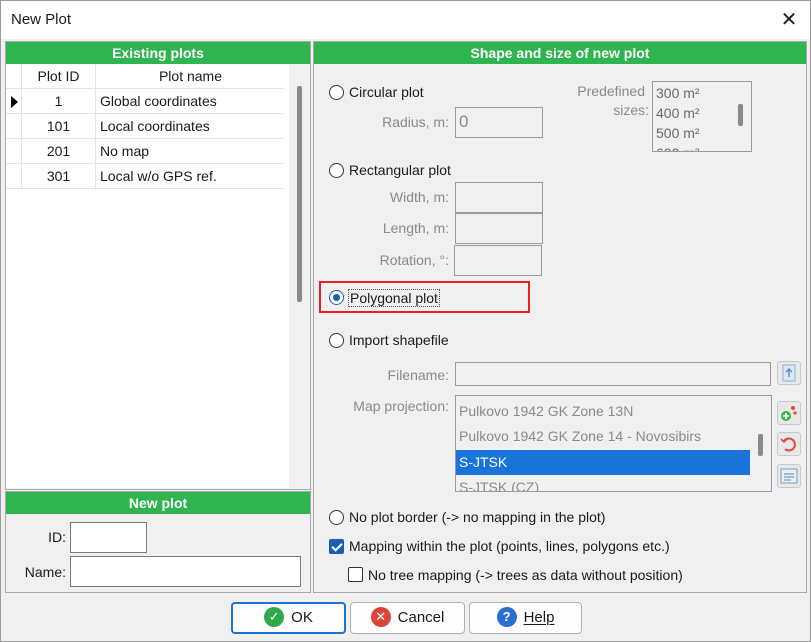 This screenshot has width=811, height=642. Describe the element at coordinates (676, 133) in the screenshot. I see `list-item: 500 m²` at that location.